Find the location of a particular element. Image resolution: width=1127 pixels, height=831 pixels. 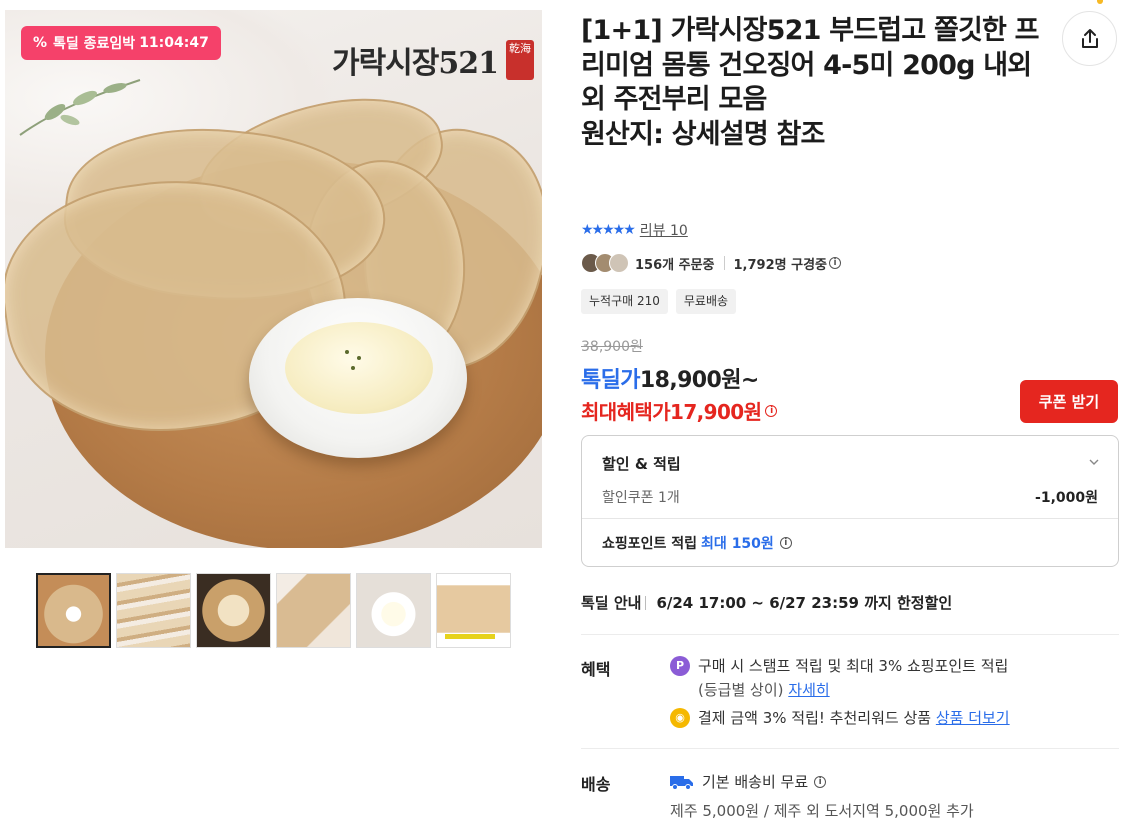

tag-free-shipping: 무료배송 is located at coordinates (706, 301).